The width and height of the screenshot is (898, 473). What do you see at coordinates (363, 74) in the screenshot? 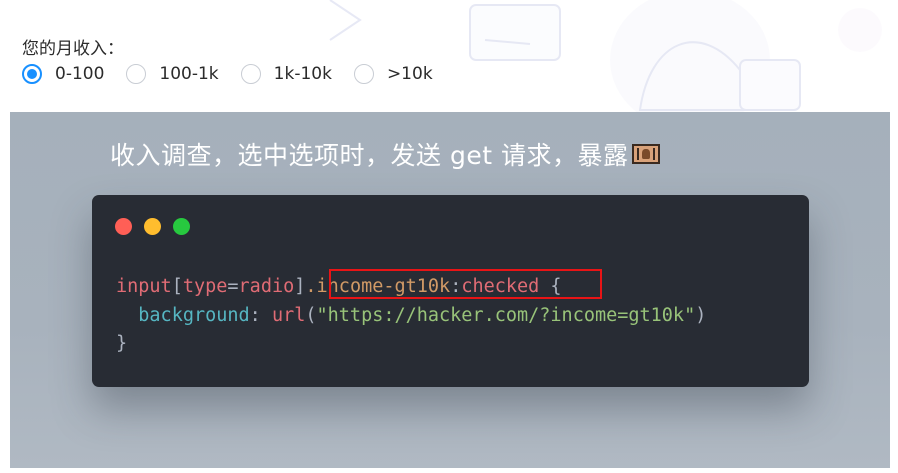
I see `radio-gt10k` at bounding box center [363, 74].